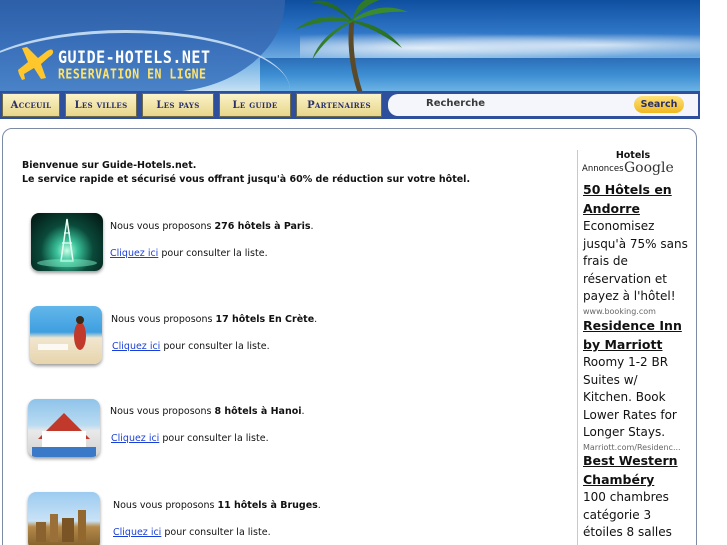 The height and width of the screenshot is (545, 727). I want to click on offer-bruges-link-line: Cliquez ici pour consulter la liste., so click(192, 532).